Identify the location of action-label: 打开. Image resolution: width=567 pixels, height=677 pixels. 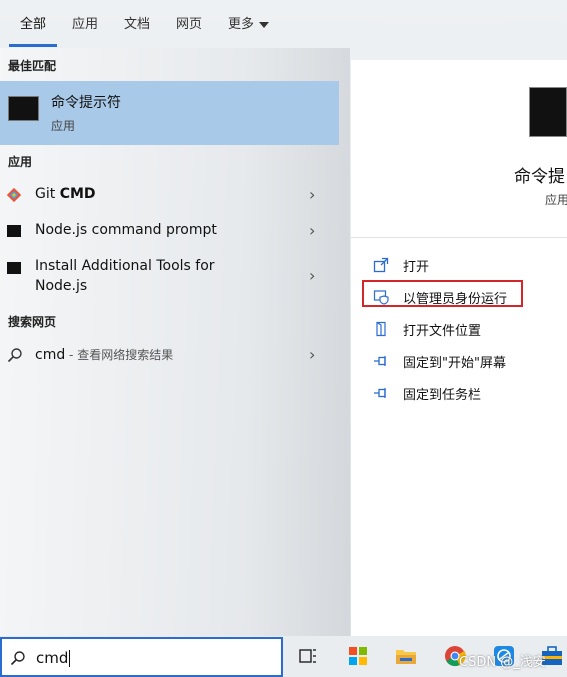
(416, 267).